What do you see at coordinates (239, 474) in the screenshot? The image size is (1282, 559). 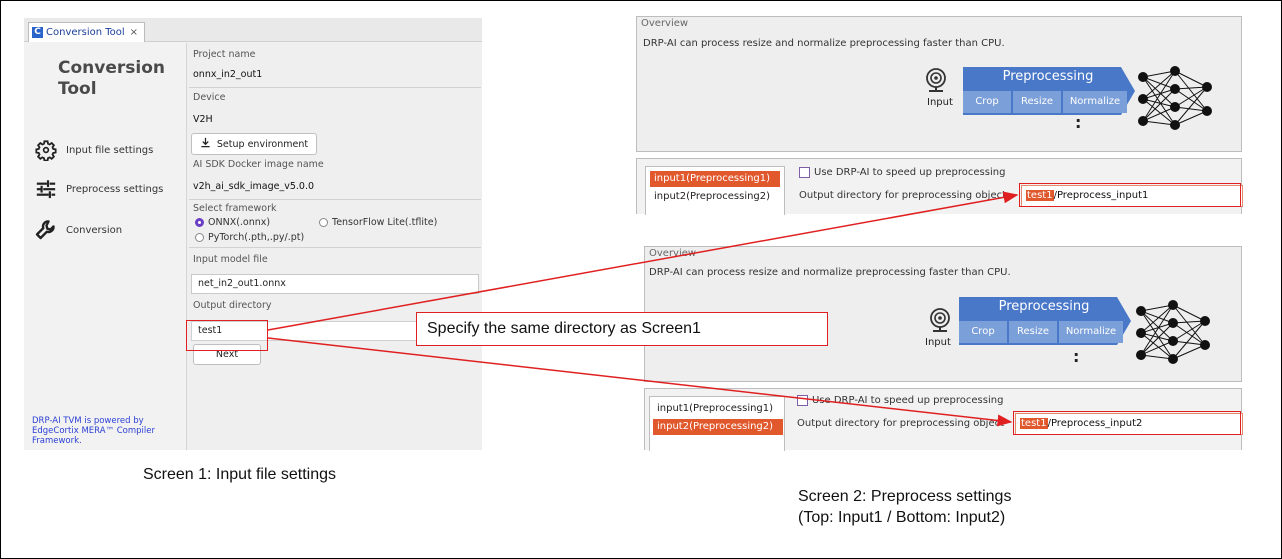 I see `caption-screen1: Screen 1: Input file settings` at bounding box center [239, 474].